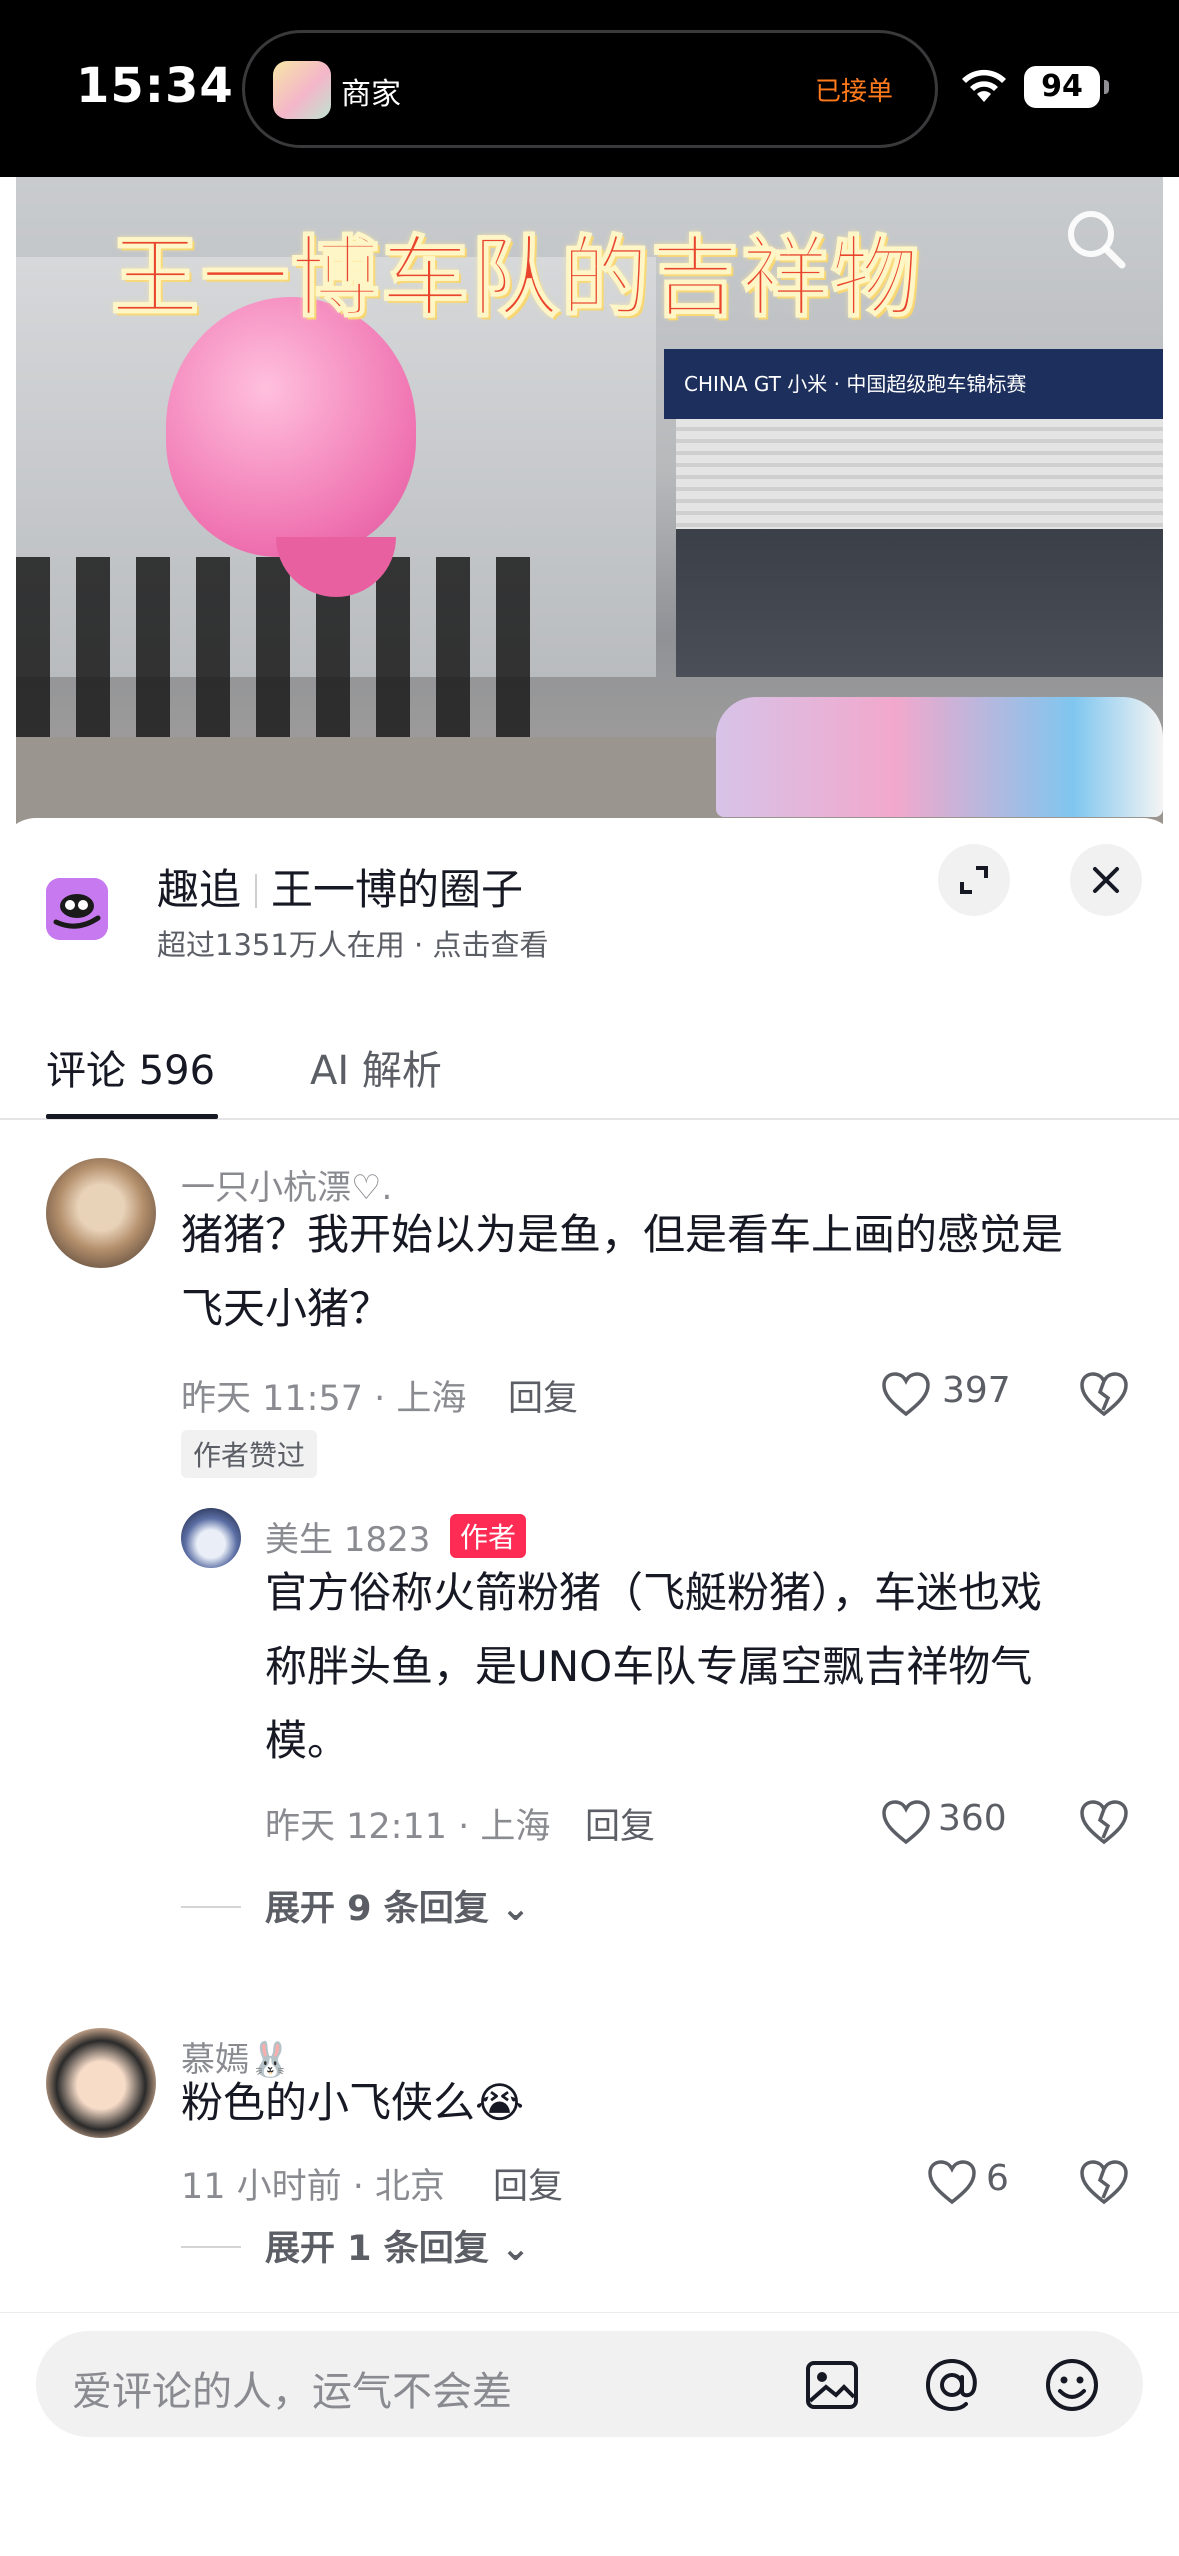 This screenshot has height=2556, width=1179. I want to click on expand-icon, so click(974, 880).